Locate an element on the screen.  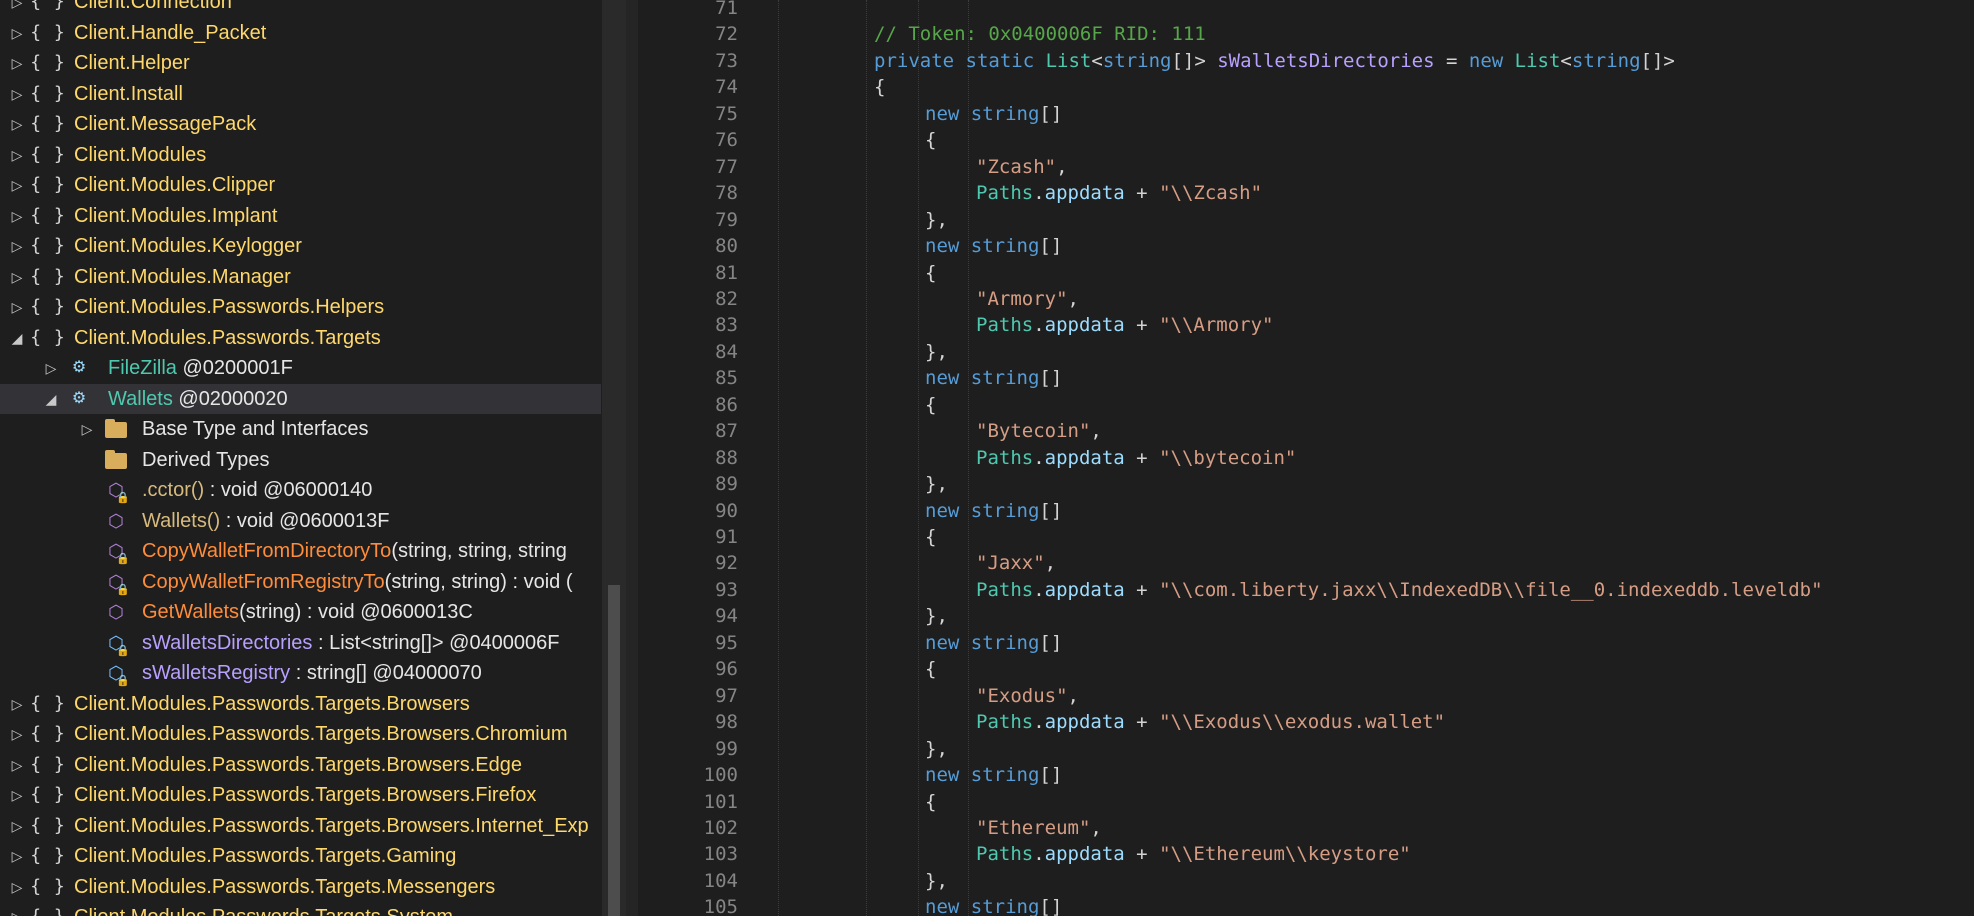
code-line: 95 new string[] is located at coordinates (1306, 643).